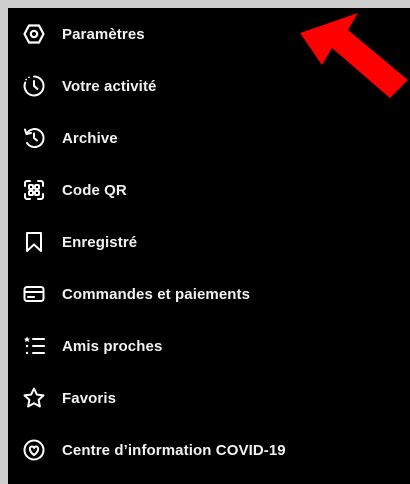 This screenshot has height=484, width=410. I want to click on menu-item-qr-code: Code QR, so click(209, 190).